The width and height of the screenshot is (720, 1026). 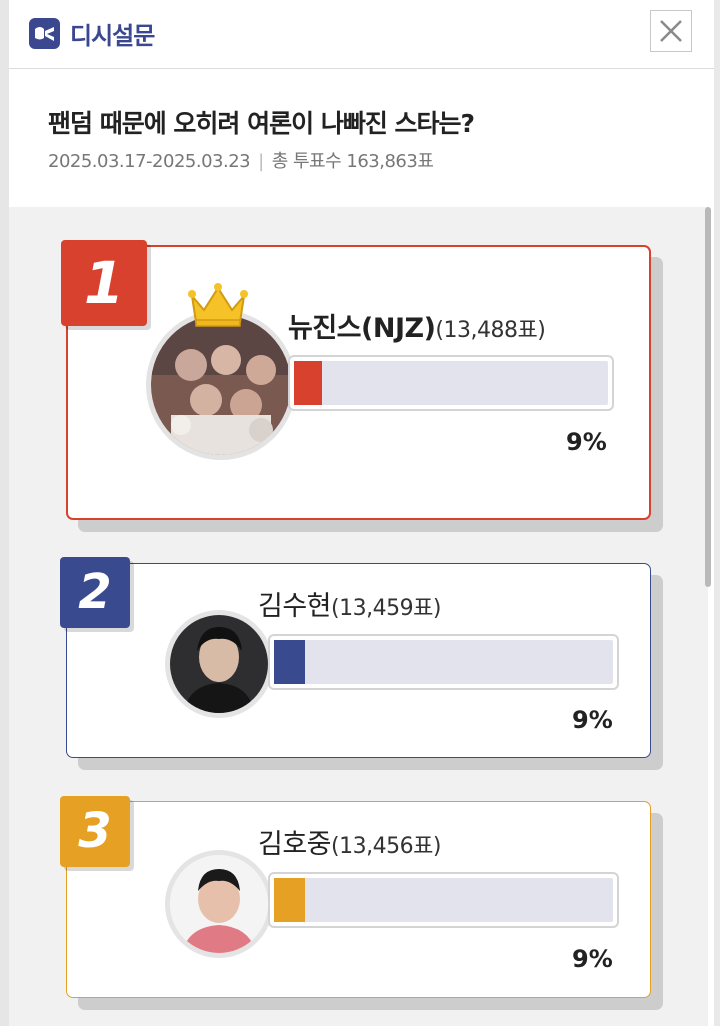 What do you see at coordinates (104, 283) in the screenshot?
I see `rank-badge-1: 1` at bounding box center [104, 283].